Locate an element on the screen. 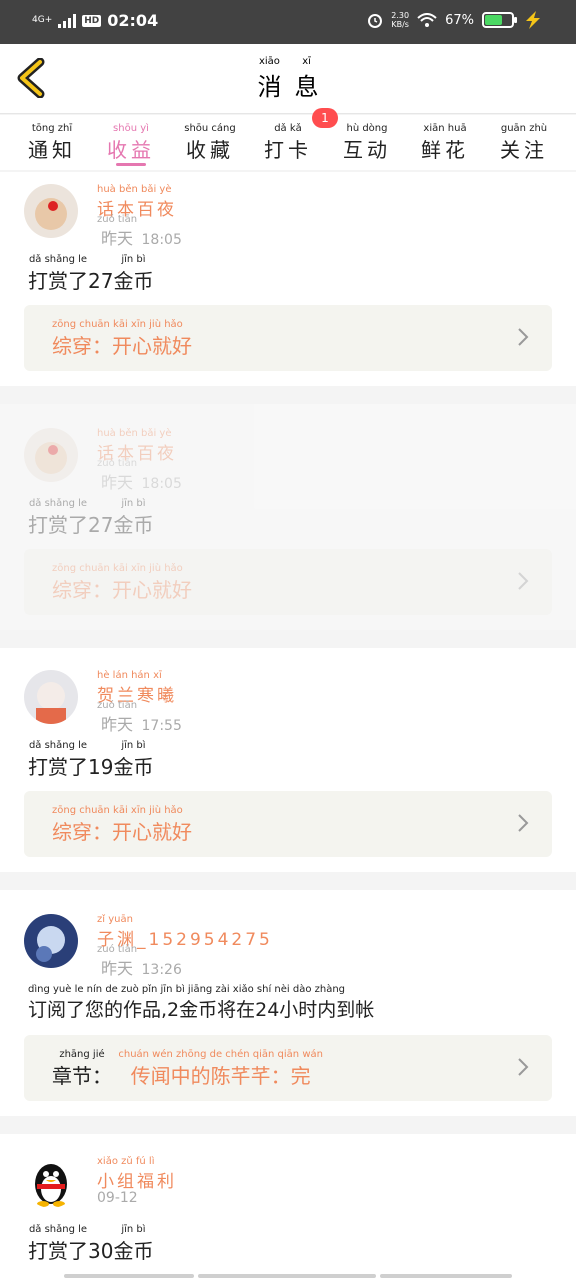  tab-checkin: dǎ kǎ 打卡 is located at coordinates (288, 143).